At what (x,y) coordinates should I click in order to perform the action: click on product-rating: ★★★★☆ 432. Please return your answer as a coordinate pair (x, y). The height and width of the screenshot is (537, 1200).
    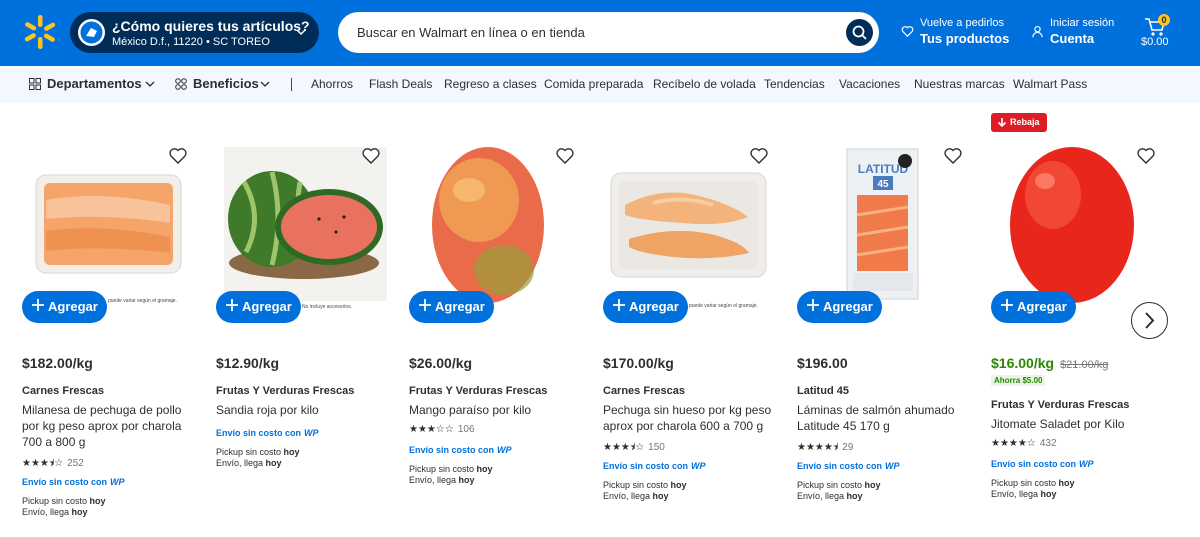
    Looking at the image, I should click on (1024, 443).